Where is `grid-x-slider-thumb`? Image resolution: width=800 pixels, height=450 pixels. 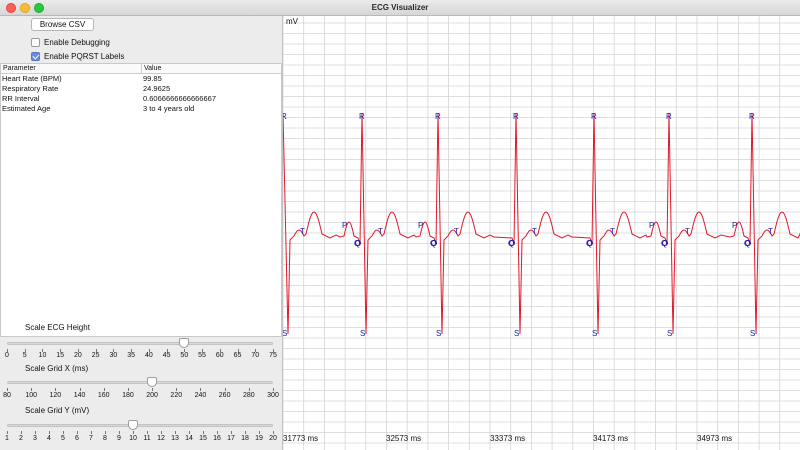 grid-x-slider-thumb is located at coordinates (152, 382).